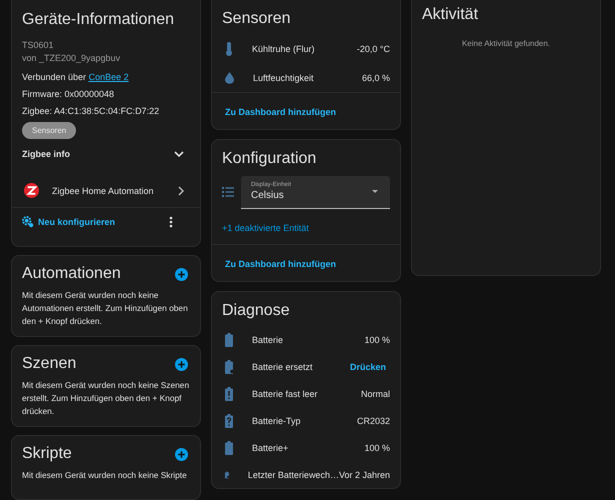 This screenshot has width=615, height=500. Describe the element at coordinates (106, 398) in the screenshot. I see `empty-message: Mit diesem Gerät wurden noch keine Szenen erstellt. Zum Hinzufügen oben den + Knopf drücken.` at that location.